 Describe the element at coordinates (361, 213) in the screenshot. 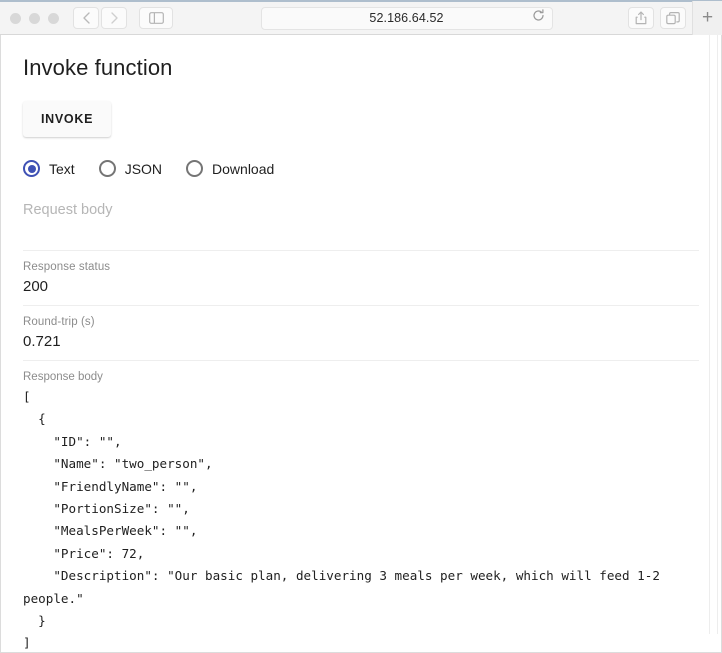

I see `request-body-field: Request body` at that location.